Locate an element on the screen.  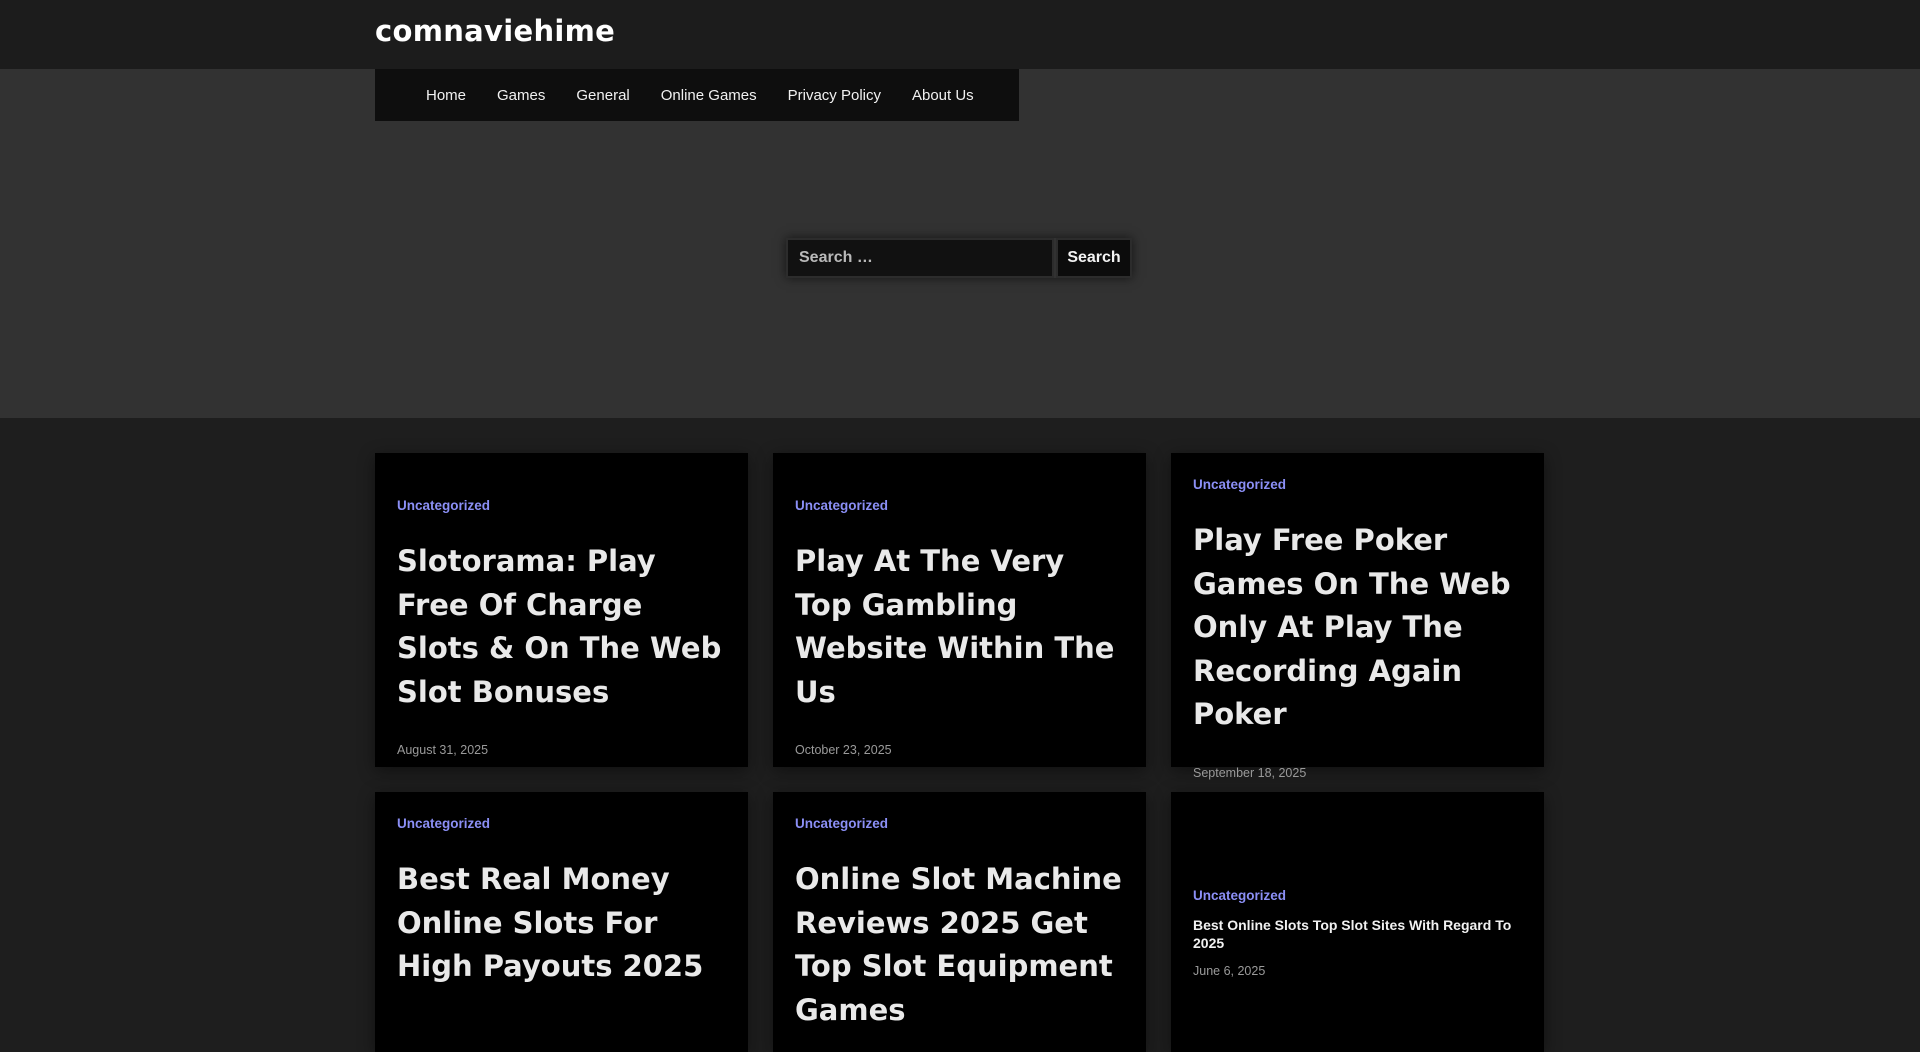
nav-item-about-us: About Us is located at coordinates (943, 95).